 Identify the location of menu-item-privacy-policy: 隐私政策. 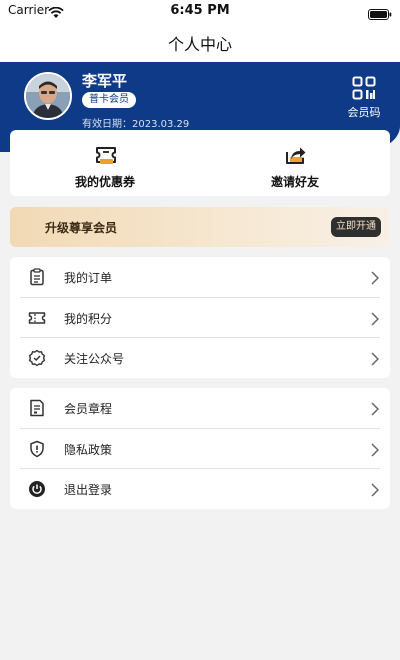
(200, 448).